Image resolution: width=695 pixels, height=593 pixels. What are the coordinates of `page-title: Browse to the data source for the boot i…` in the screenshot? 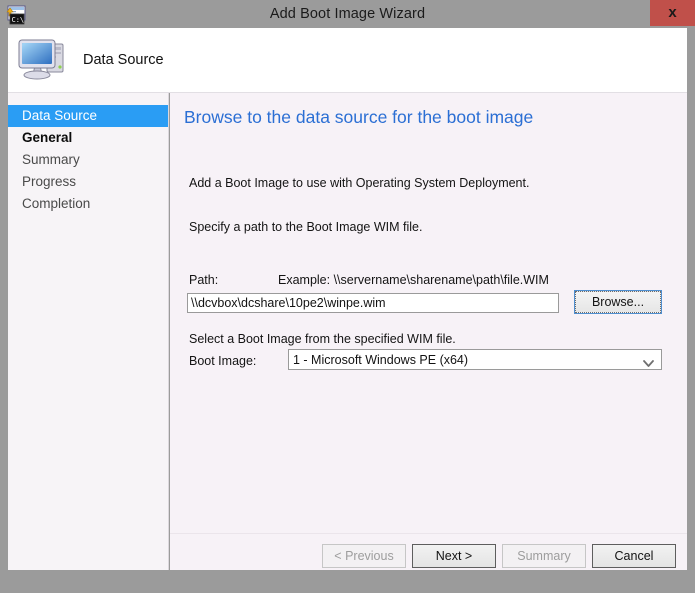 It's located at (359, 117).